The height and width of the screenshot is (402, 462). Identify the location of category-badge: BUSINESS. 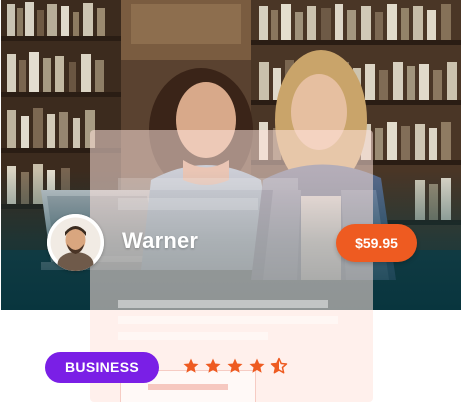
(102, 367).